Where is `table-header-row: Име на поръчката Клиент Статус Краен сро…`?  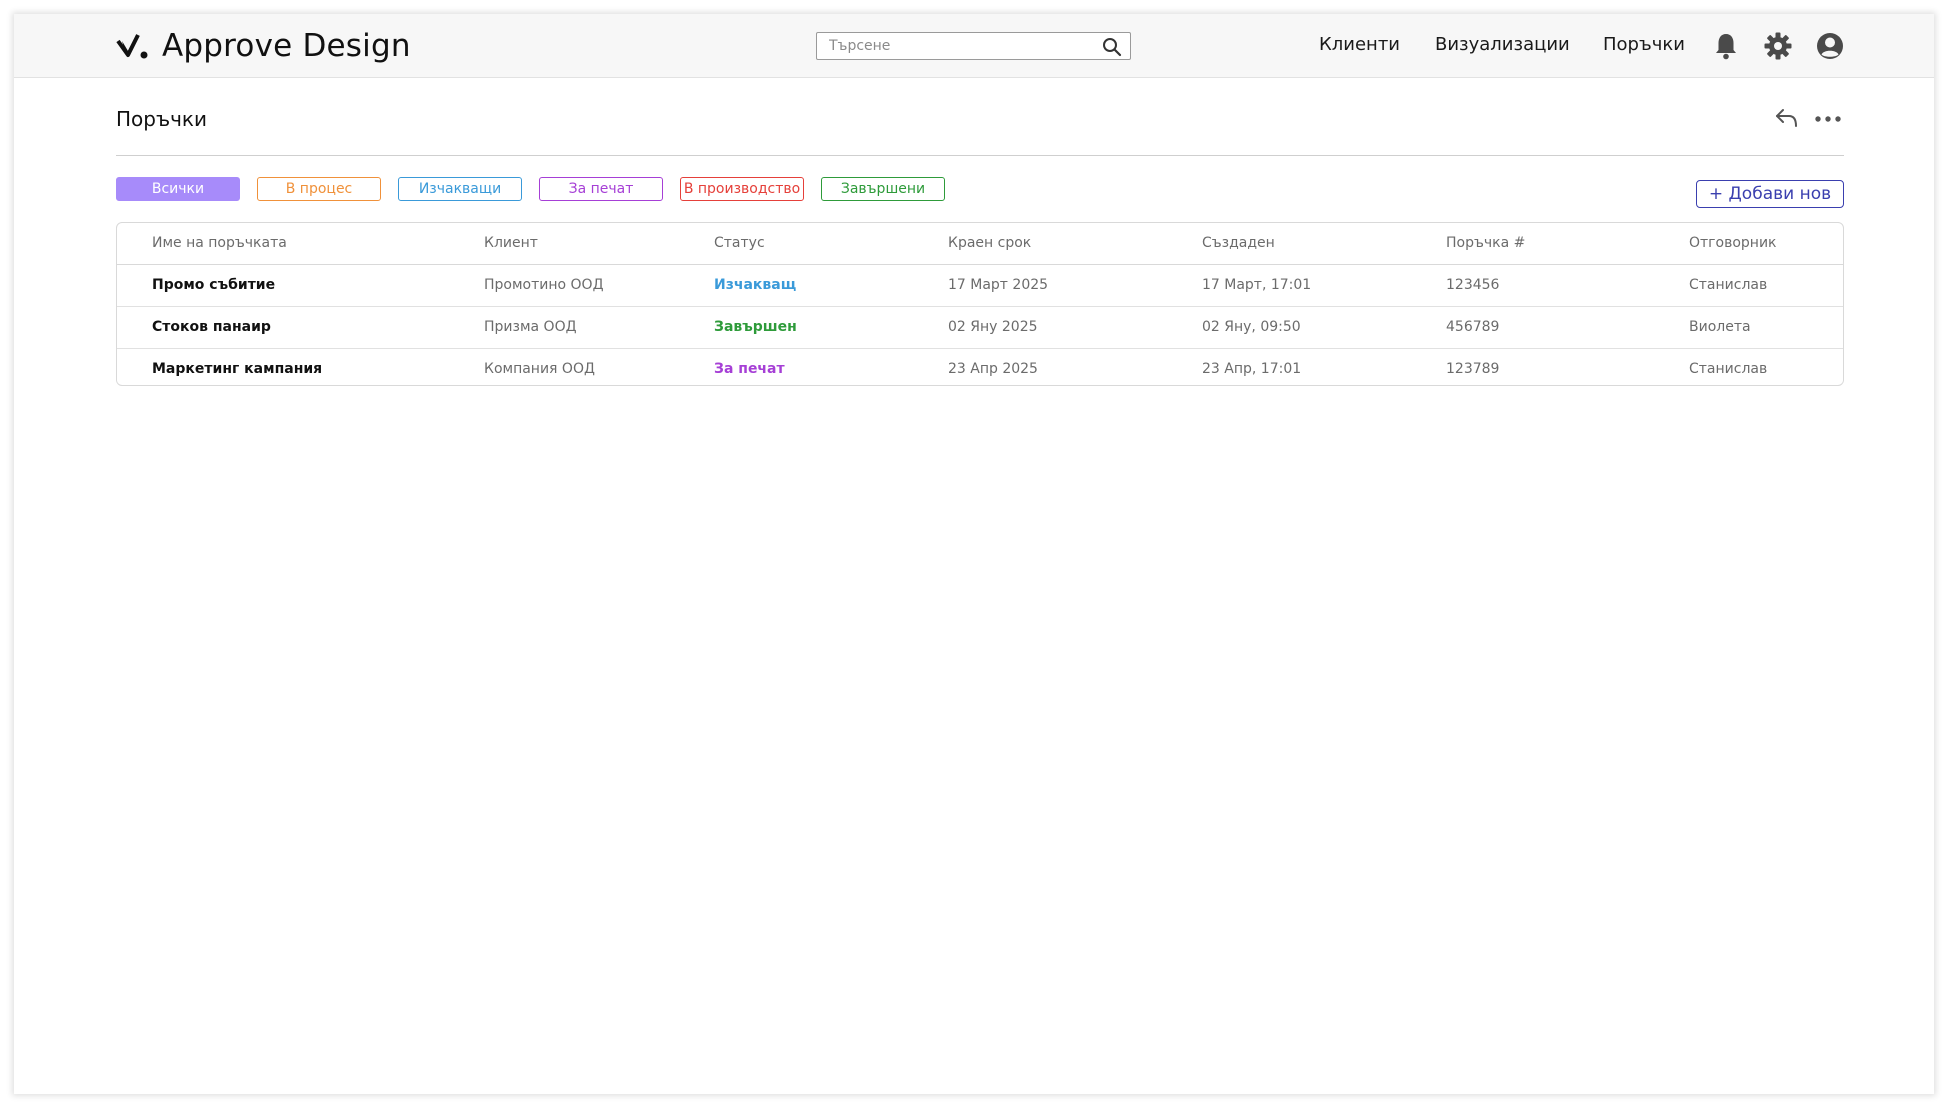 table-header-row: Име на поръчката Клиент Статус Краен сро… is located at coordinates (980, 244).